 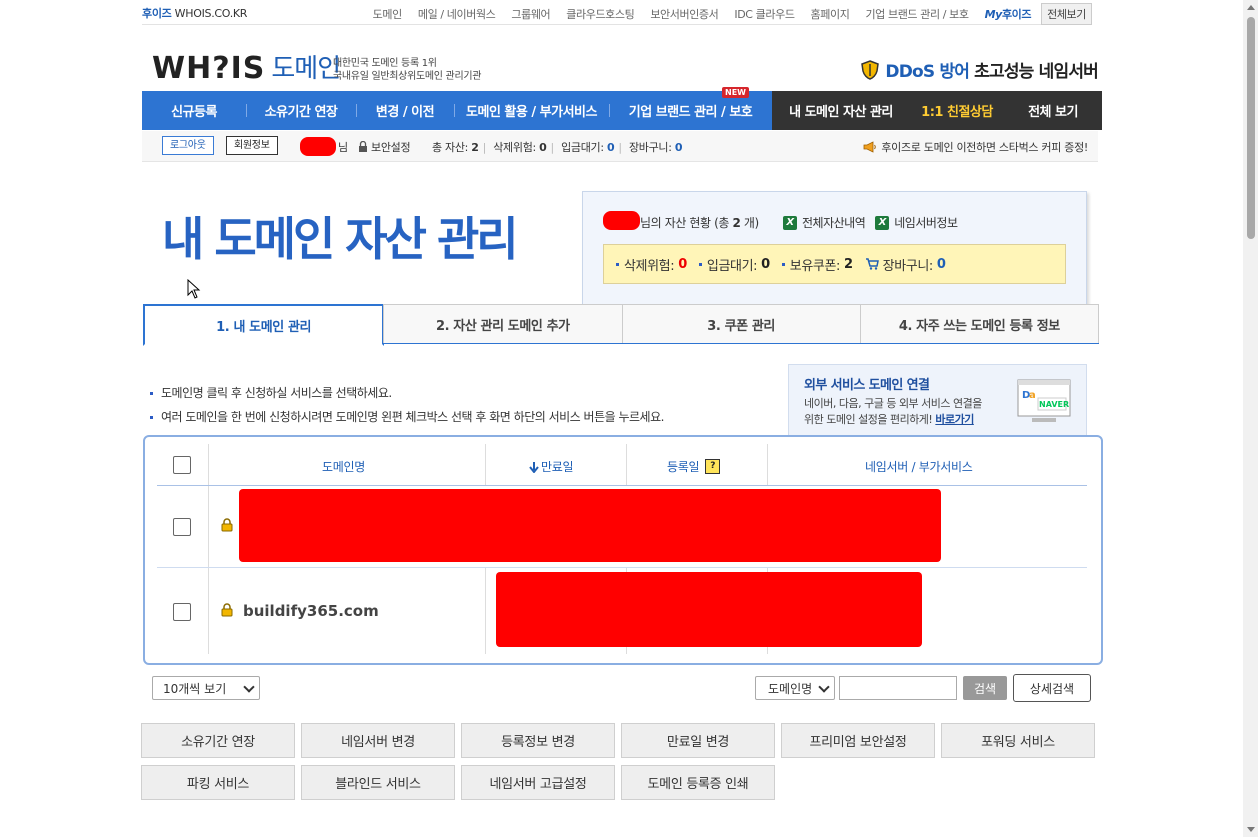 I want to click on asset-stats: 삭제위험: 0 입금대기: 0 보유쿠폰: 2 장바구니: 0, so click(x=834, y=264).